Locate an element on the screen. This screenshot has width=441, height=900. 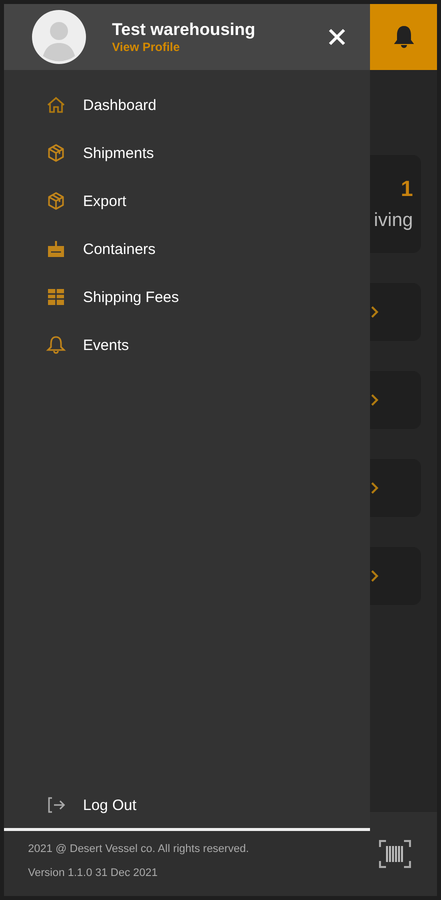
home-icon is located at coordinates (56, 105).